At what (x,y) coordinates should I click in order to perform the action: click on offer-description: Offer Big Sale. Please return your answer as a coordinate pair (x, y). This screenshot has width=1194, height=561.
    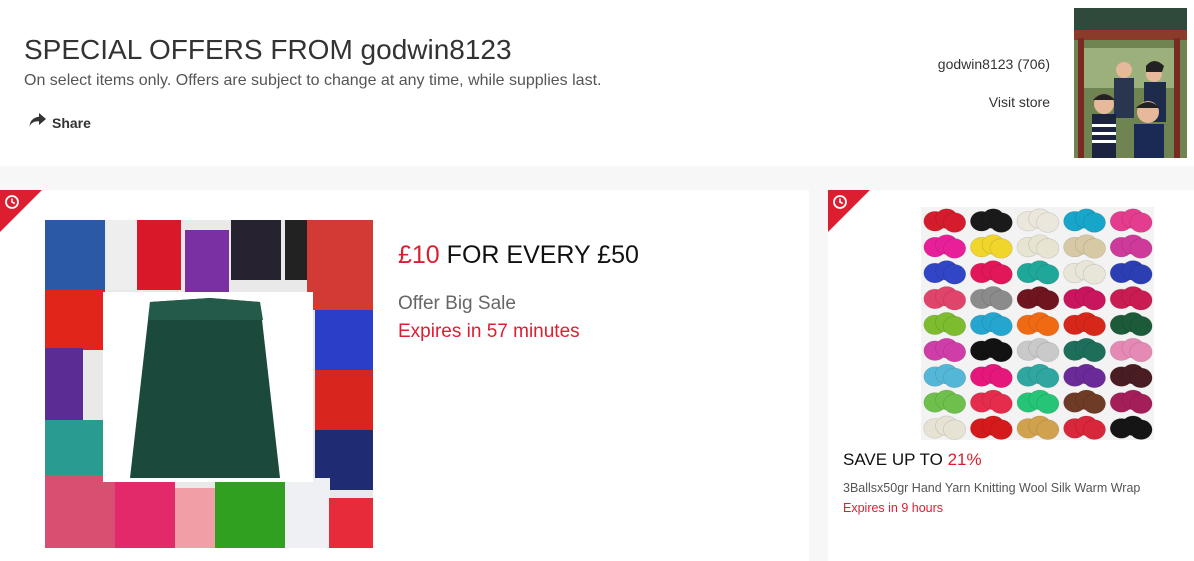
    Looking at the image, I should click on (457, 303).